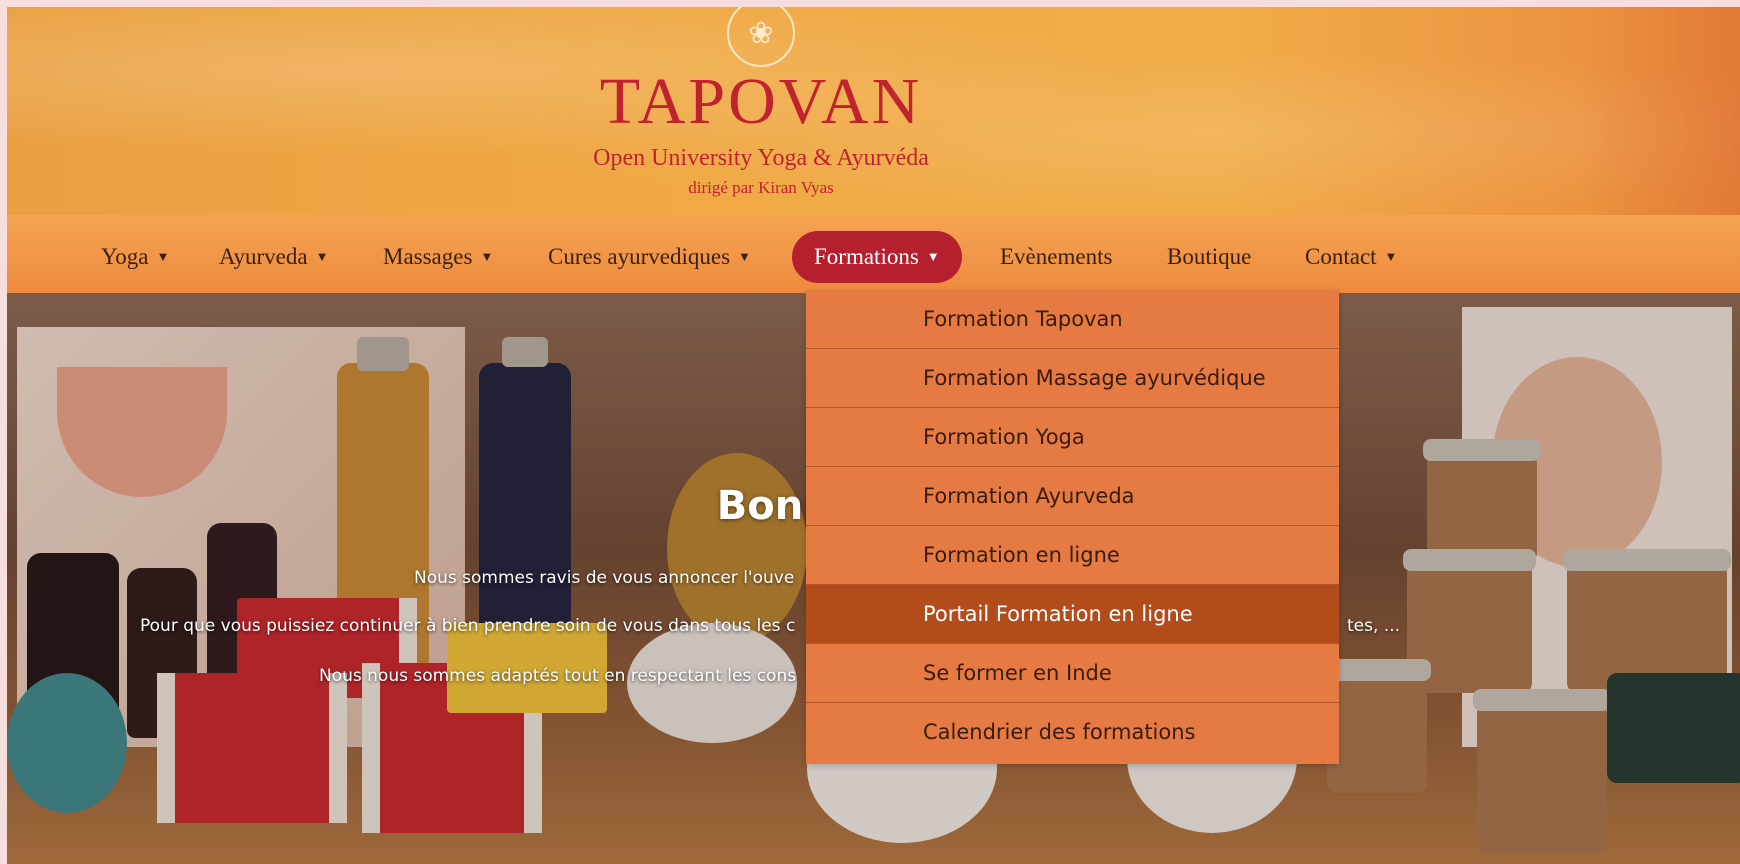 This screenshot has width=1740, height=864. What do you see at coordinates (1072, 496) in the screenshot?
I see `menu-item-formation-ayurveda: Formation Ayurveda` at bounding box center [1072, 496].